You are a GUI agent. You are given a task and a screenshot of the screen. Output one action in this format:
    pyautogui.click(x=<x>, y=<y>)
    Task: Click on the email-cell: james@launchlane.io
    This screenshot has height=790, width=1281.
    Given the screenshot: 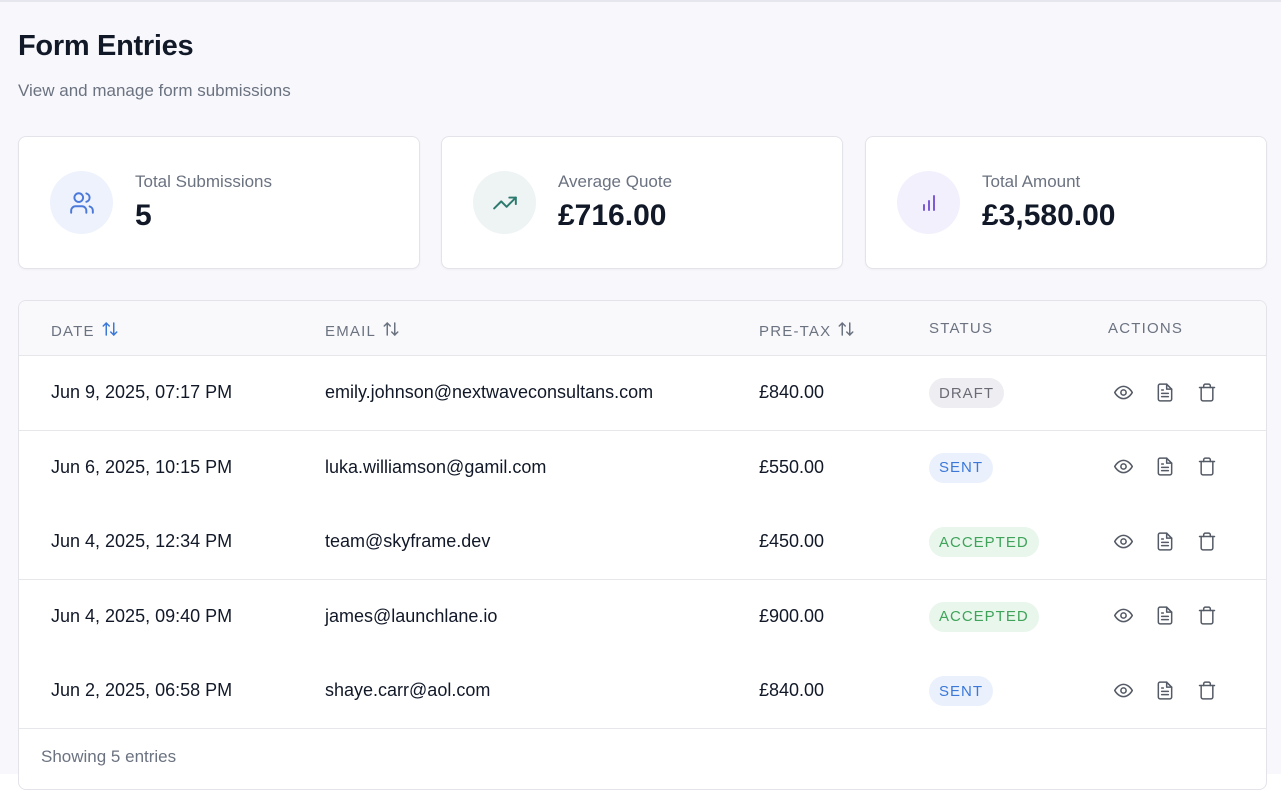 What is the action you would take?
    pyautogui.click(x=411, y=615)
    